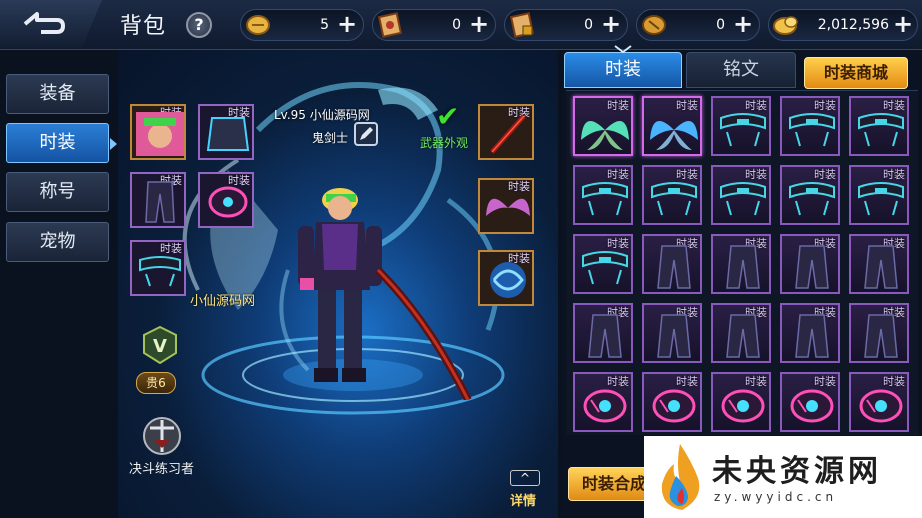 Image resolution: width=922 pixels, height=518 pixels. What do you see at coordinates (158, 200) in the screenshot?
I see `pants-slot: 时装` at bounding box center [158, 200].